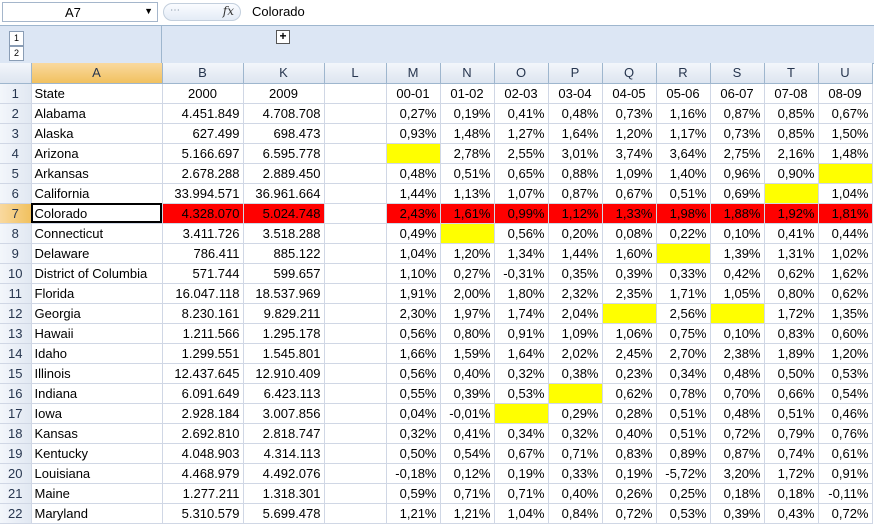 The image size is (874, 524). Describe the element at coordinates (791, 333) in the screenshot. I see `table-cell: 0,83%` at that location.